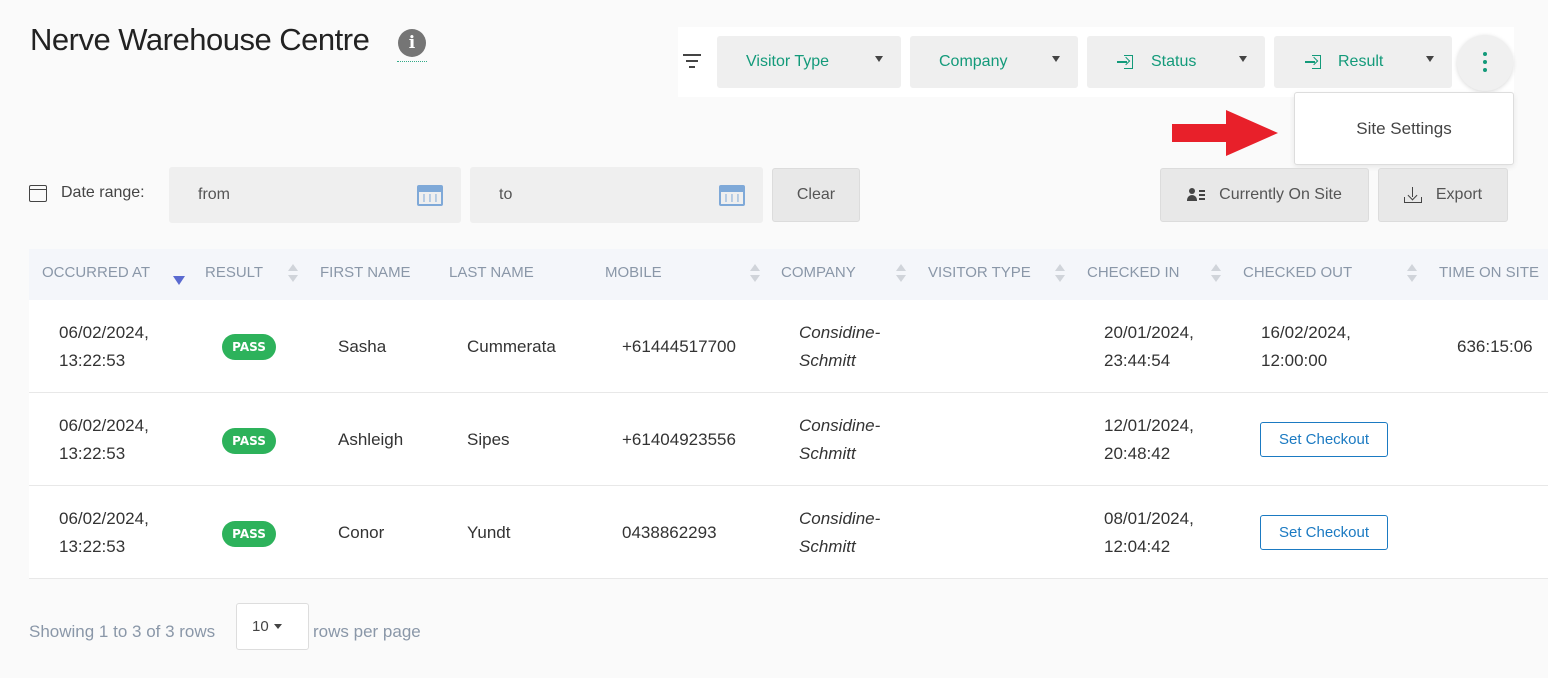 The height and width of the screenshot is (678, 1548). What do you see at coordinates (412, 43) in the screenshot?
I see `info-icon: i` at bounding box center [412, 43].